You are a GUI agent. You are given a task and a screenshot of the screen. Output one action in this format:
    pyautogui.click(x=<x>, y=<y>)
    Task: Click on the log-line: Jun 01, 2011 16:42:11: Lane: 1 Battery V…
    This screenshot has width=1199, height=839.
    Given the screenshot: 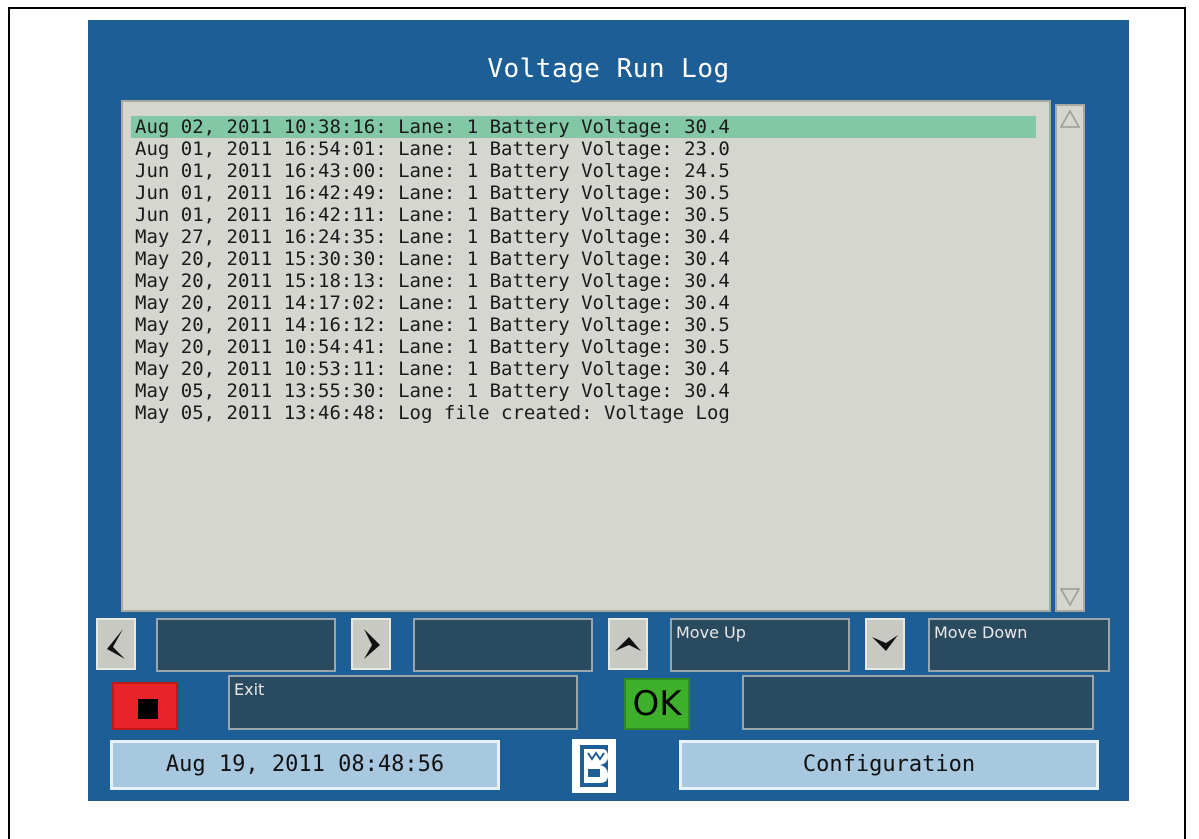 What is the action you would take?
    pyautogui.click(x=583, y=215)
    